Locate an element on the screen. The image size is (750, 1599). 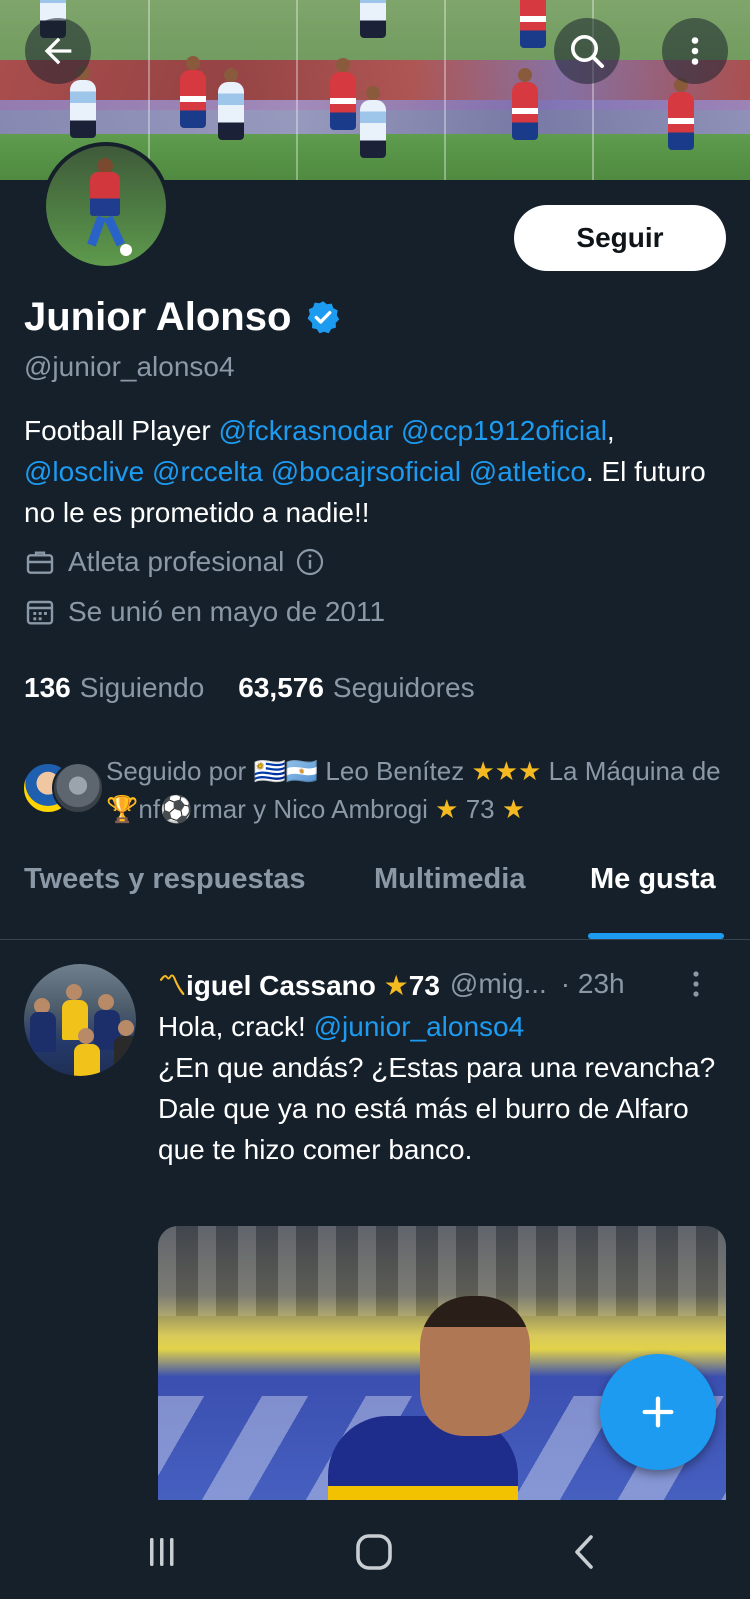
tweet-author-name: 〽iguel Cassano ★73 is located at coordinates (299, 984).